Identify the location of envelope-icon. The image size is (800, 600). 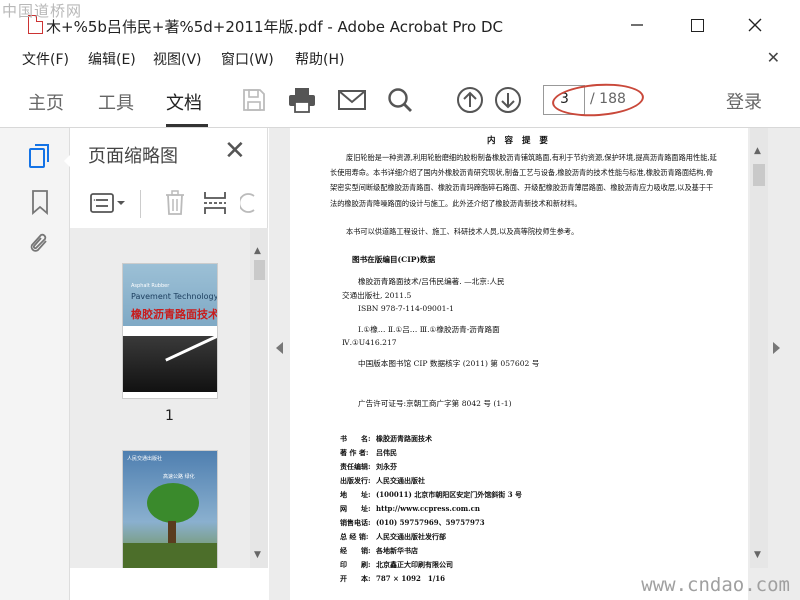
(352, 100).